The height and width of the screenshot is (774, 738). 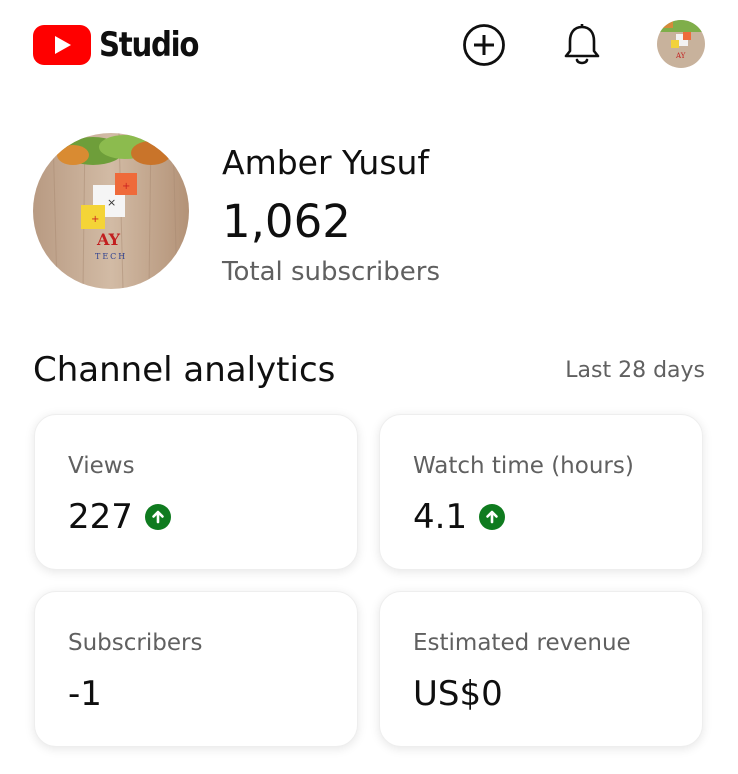 I want to click on views-card: Views 227, so click(x=196, y=492).